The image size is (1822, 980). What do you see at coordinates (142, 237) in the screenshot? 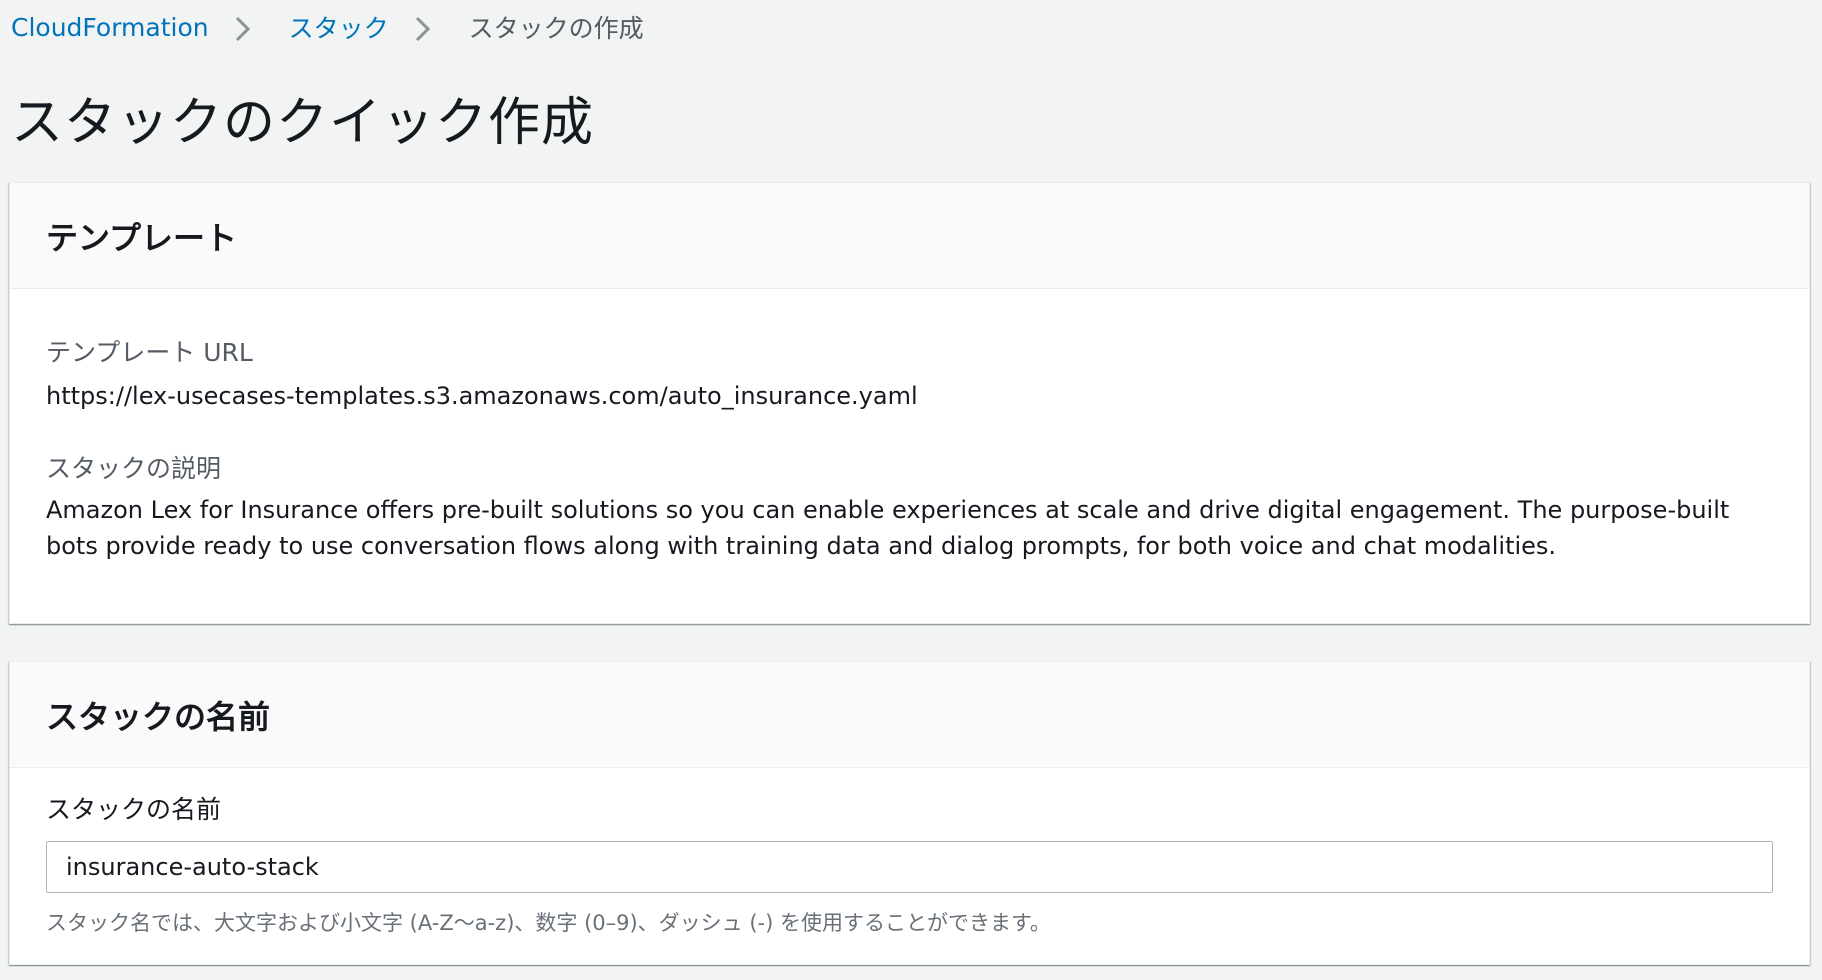
I see `template-heading: テンプレート` at bounding box center [142, 237].